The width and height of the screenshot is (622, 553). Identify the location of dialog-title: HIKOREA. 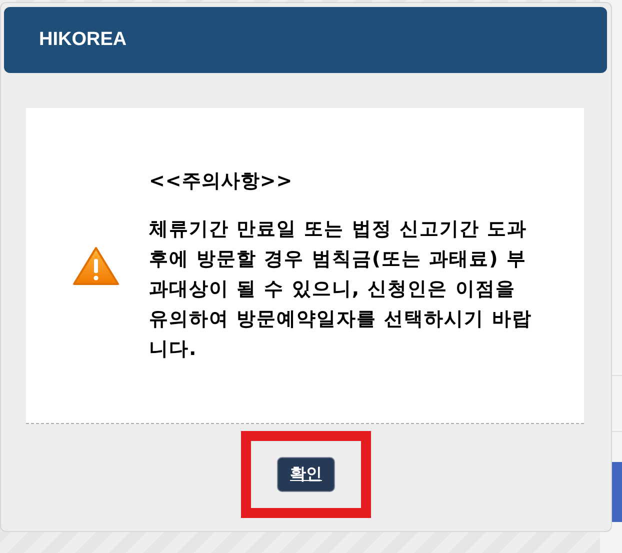
(83, 40).